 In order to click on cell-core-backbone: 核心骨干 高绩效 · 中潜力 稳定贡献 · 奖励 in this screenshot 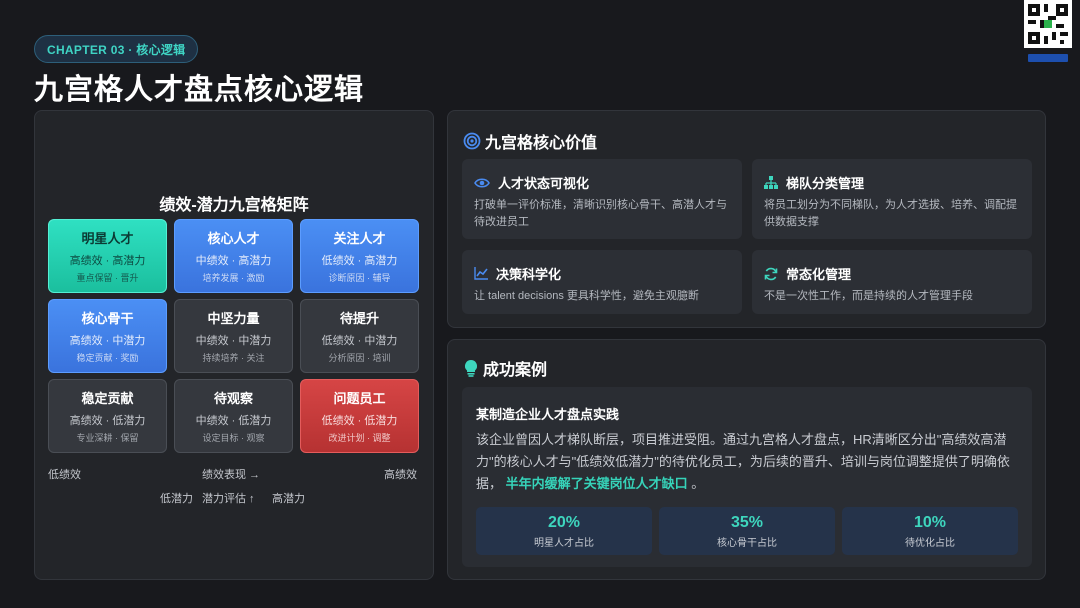, I will do `click(107, 336)`.